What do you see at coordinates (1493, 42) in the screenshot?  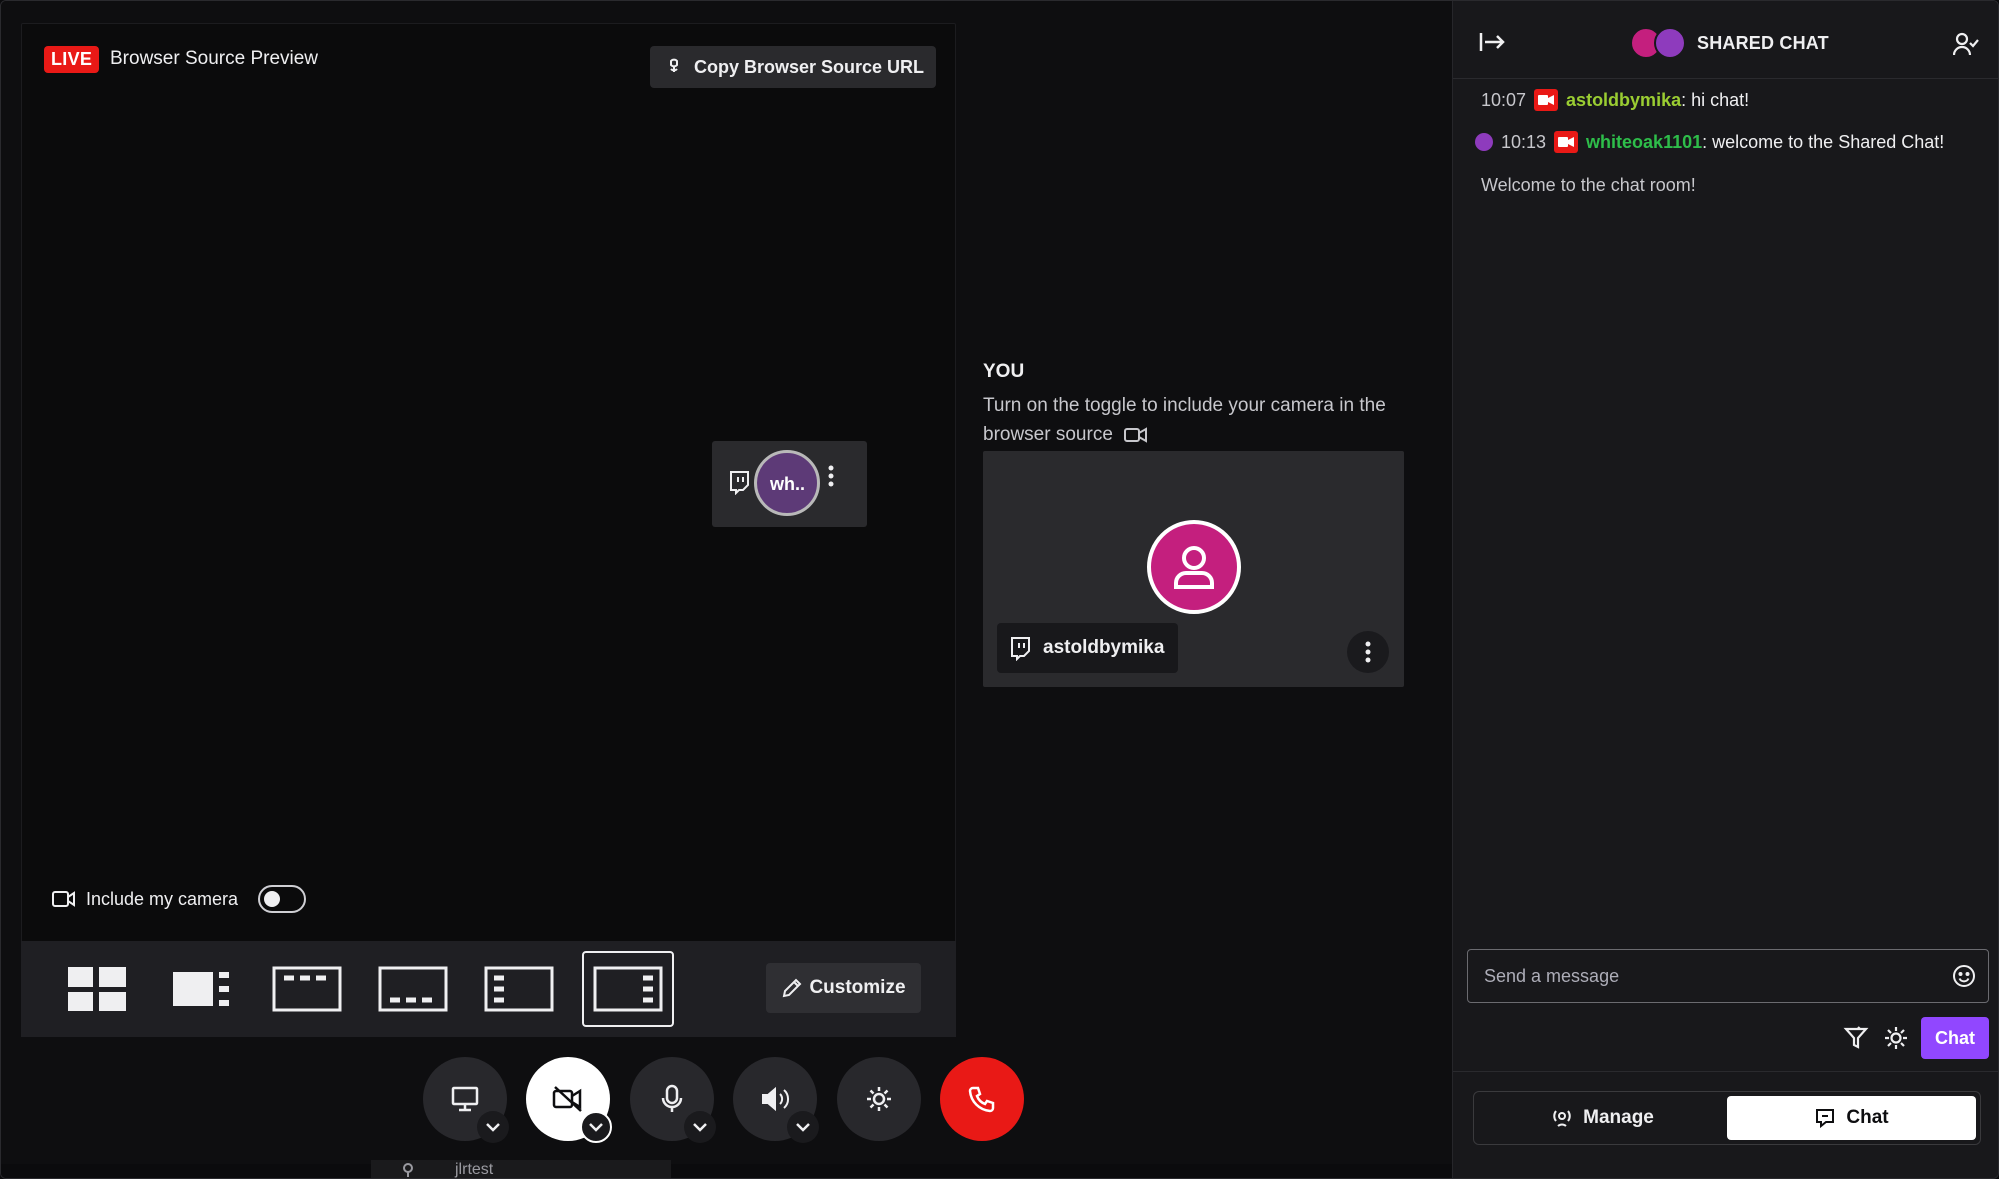 I see `collapse-panel-icon` at bounding box center [1493, 42].